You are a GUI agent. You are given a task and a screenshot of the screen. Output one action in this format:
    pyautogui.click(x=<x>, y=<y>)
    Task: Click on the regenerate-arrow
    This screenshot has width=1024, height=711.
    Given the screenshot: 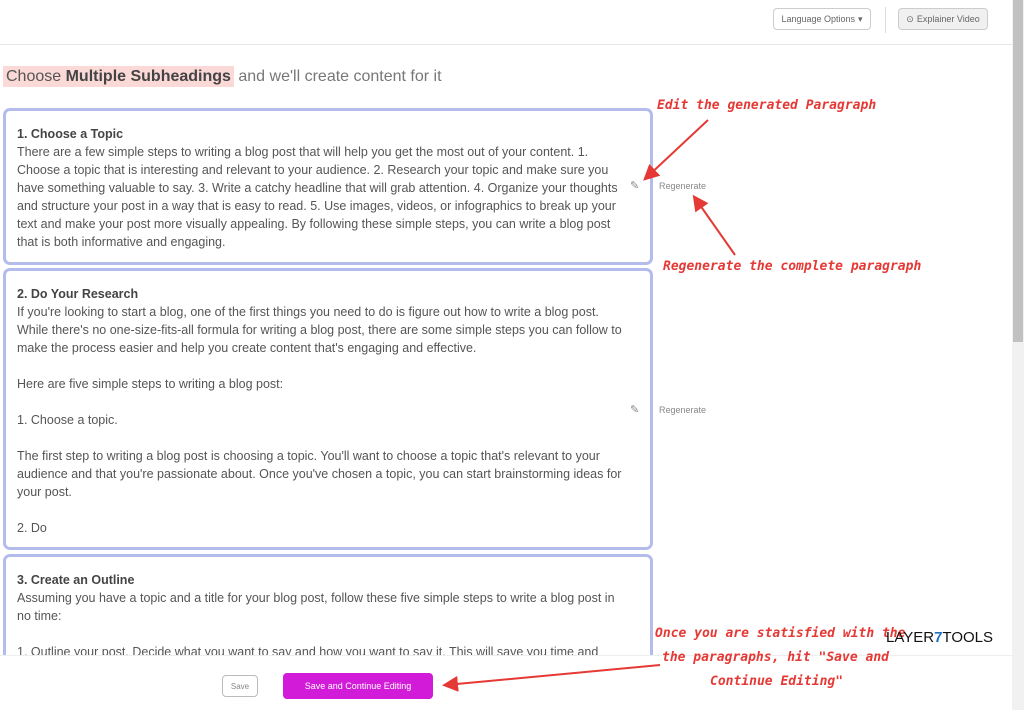 What is the action you would take?
    pyautogui.click(x=714, y=225)
    